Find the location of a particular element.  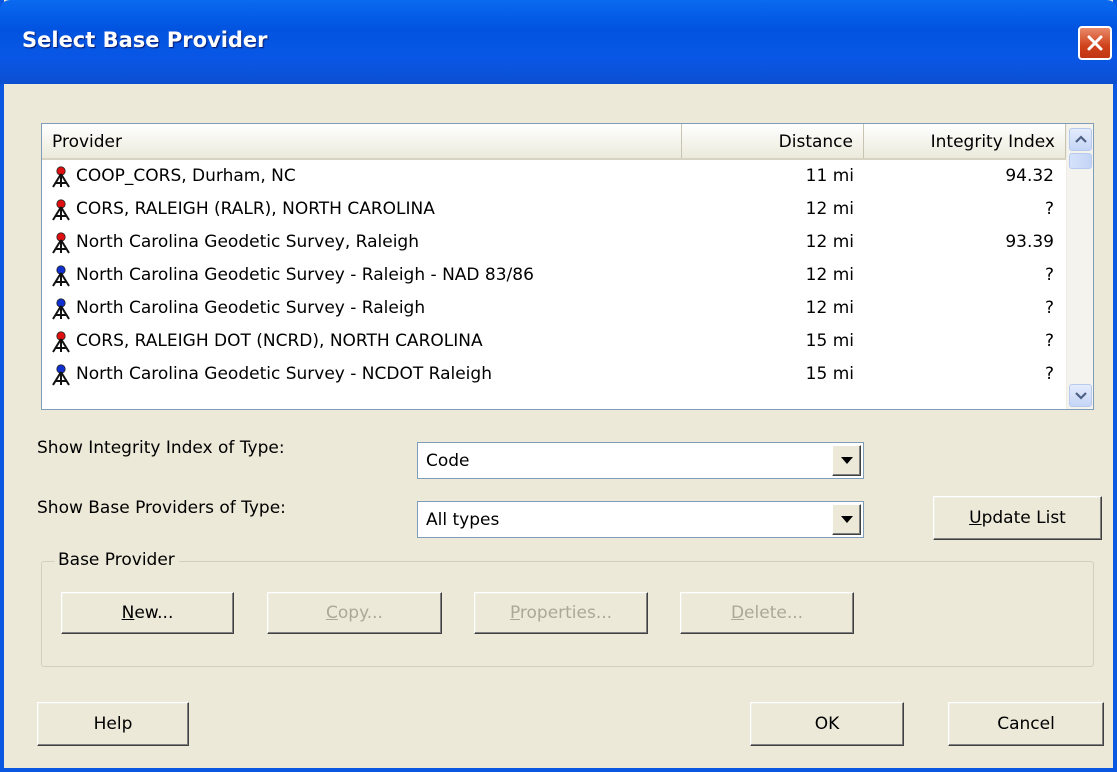

provider-name: CORS, RALEIGH DOT (NCRD), NORTH CAROLINA is located at coordinates (279, 341).